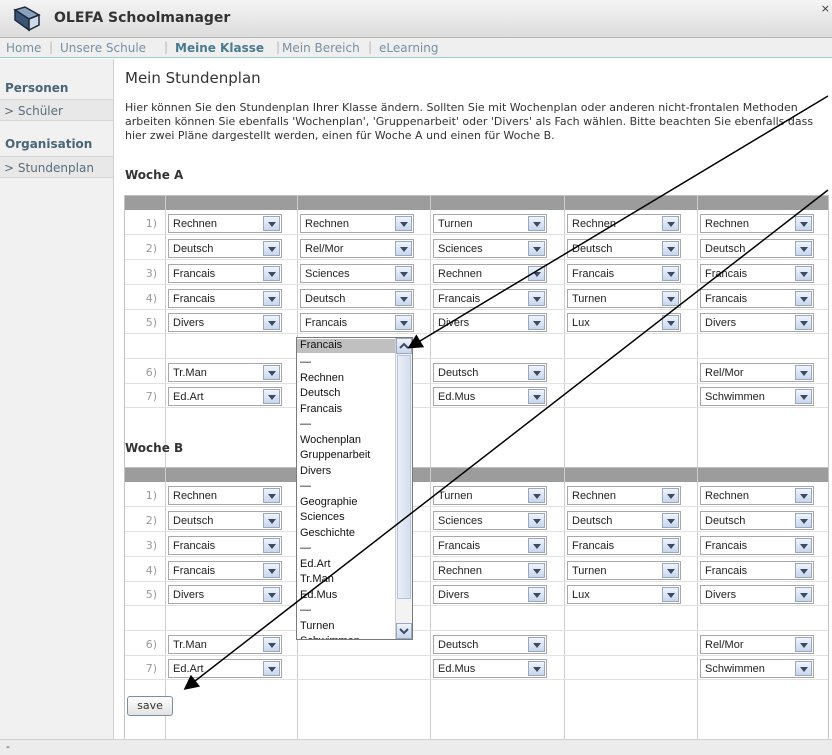 The height and width of the screenshot is (755, 832). What do you see at coordinates (624, 322) in the screenshot?
I see `subject-select: Lux` at bounding box center [624, 322].